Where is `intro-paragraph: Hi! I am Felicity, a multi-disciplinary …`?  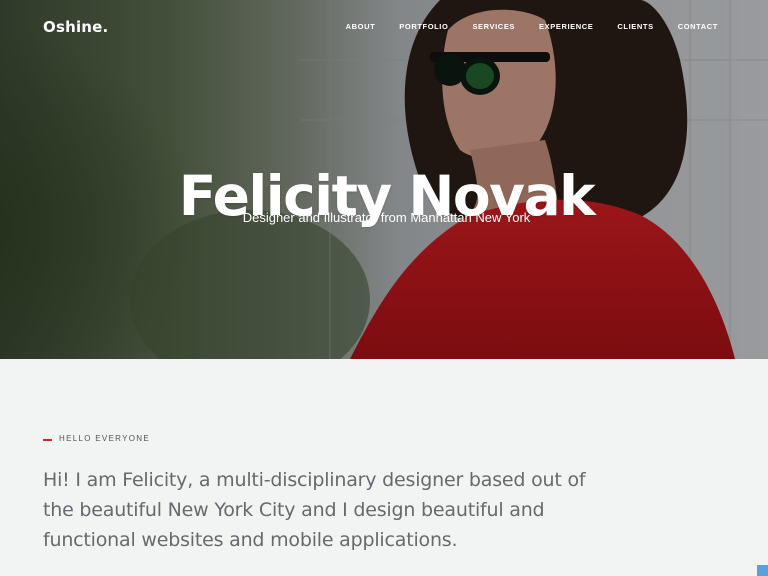 intro-paragraph: Hi! I am Felicity, a multi-disciplinary … is located at coordinates (314, 510).